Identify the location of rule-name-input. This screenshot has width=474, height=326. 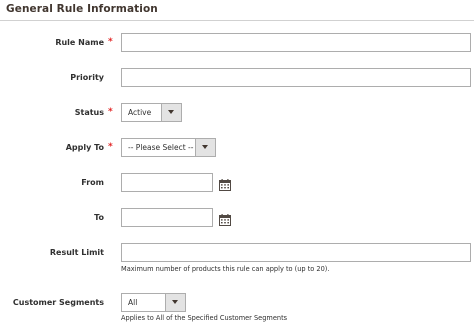
(296, 42).